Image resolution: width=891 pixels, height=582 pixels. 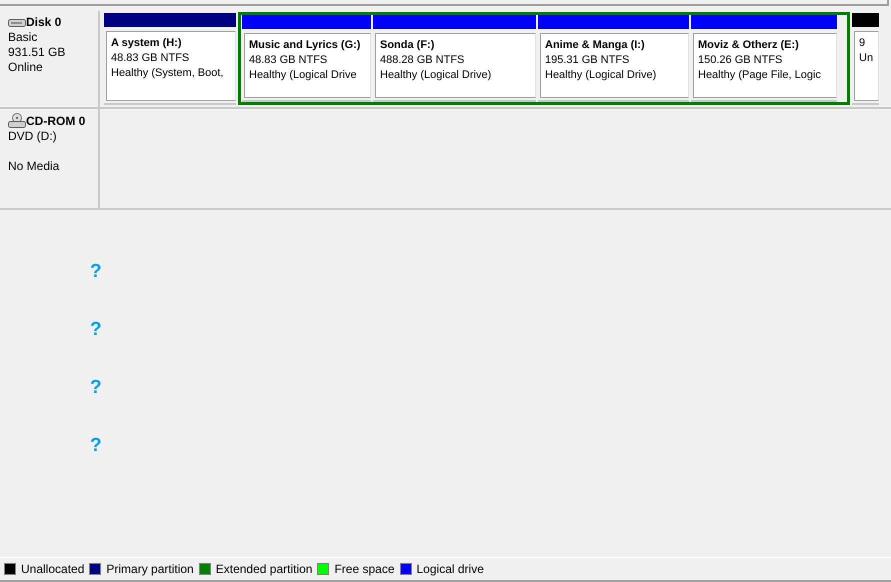 I want to click on partition-box: 9 Un, so click(x=866, y=66).